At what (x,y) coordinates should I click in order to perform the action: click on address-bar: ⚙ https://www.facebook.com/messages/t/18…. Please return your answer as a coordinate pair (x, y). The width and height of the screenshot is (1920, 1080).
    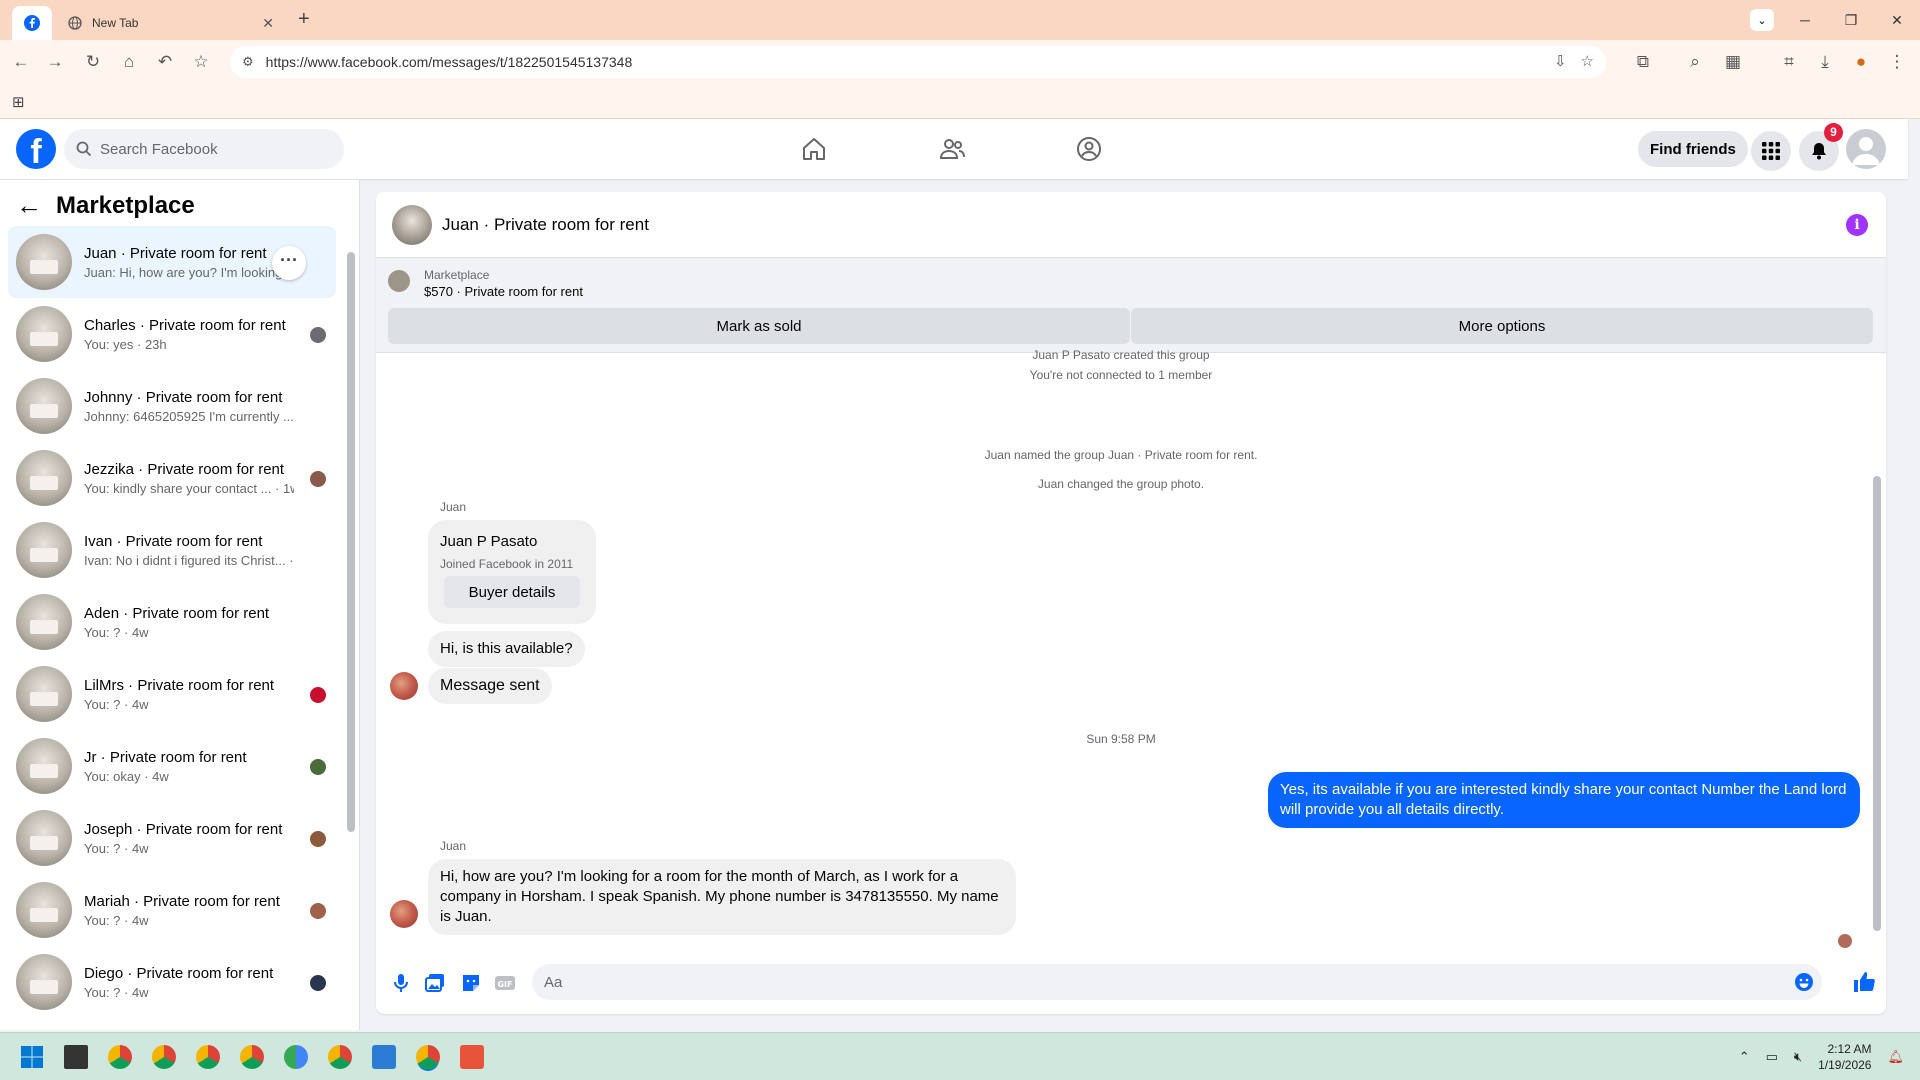
    Looking at the image, I should click on (918, 62).